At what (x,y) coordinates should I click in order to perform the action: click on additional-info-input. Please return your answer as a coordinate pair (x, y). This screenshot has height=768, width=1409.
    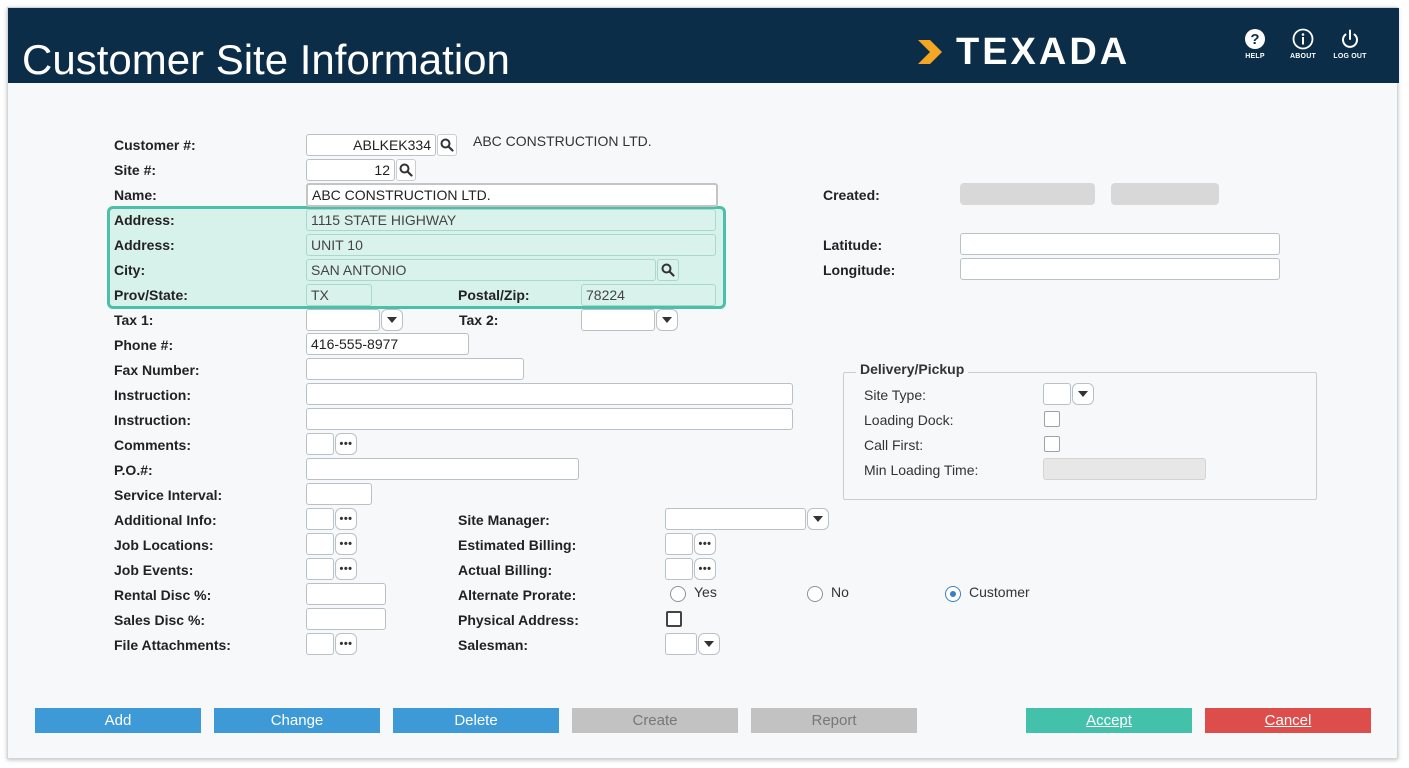
    Looking at the image, I should click on (320, 519).